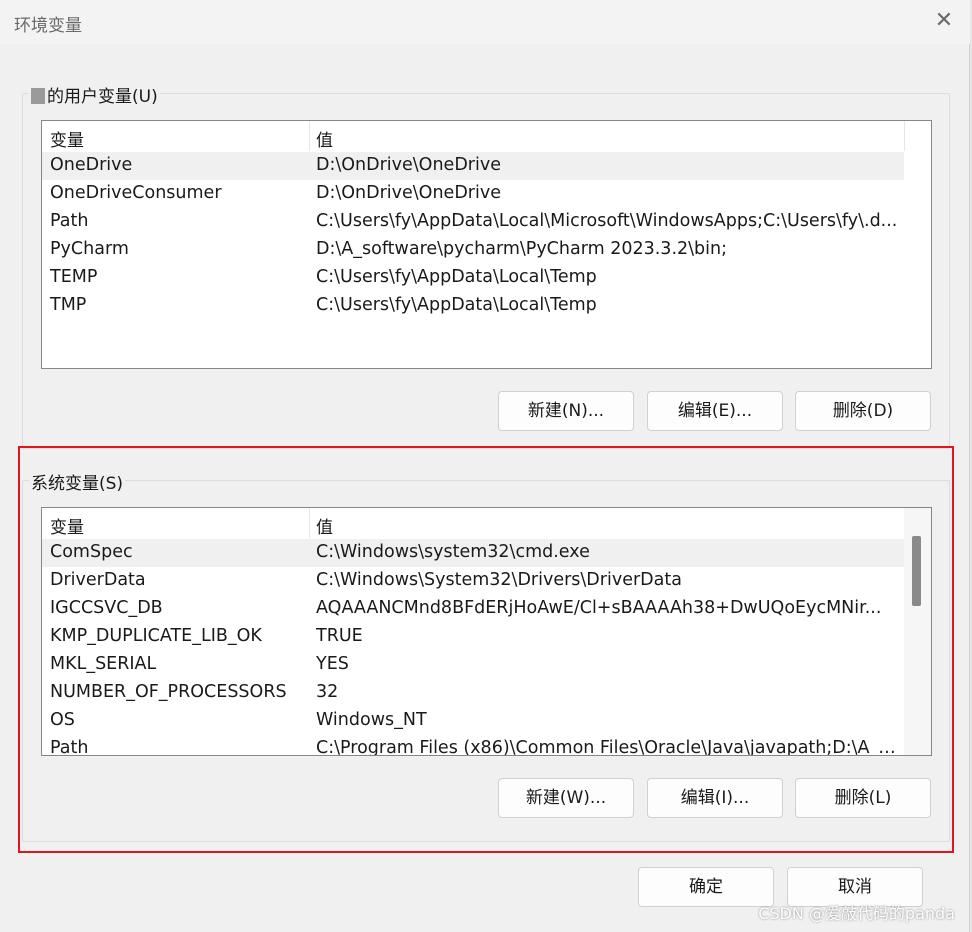 The image size is (972, 932). I want to click on user-variables-legend: 的用户变量(U), so click(94, 94).